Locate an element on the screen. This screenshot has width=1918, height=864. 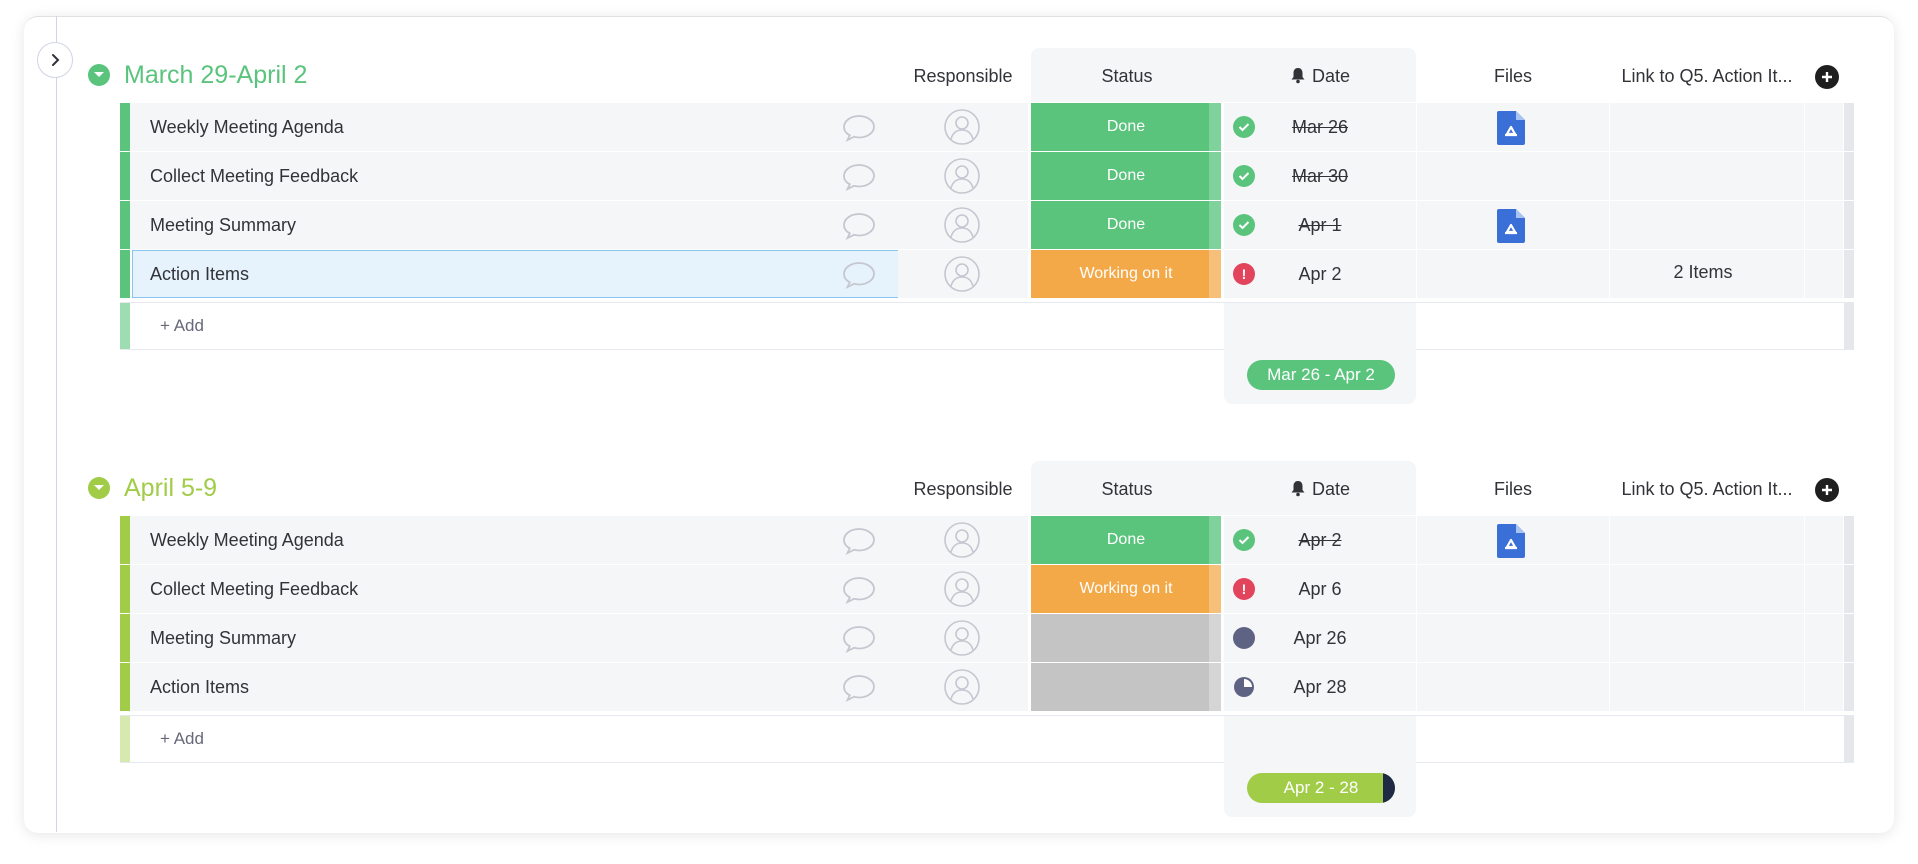
date-range-summary: Mar 26 - Apr 2 is located at coordinates (1321, 375).